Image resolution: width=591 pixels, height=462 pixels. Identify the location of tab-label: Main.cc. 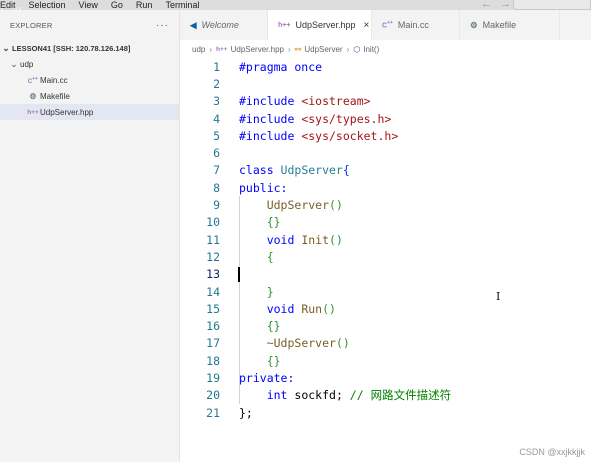
(413, 25).